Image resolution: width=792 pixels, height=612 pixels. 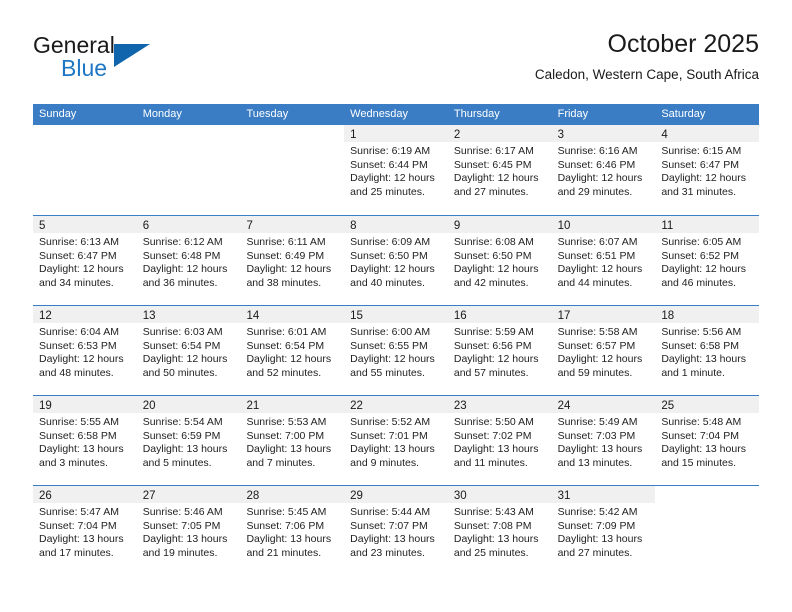 I want to click on daylight-text-line2: and 31 minutes., so click(x=699, y=191).